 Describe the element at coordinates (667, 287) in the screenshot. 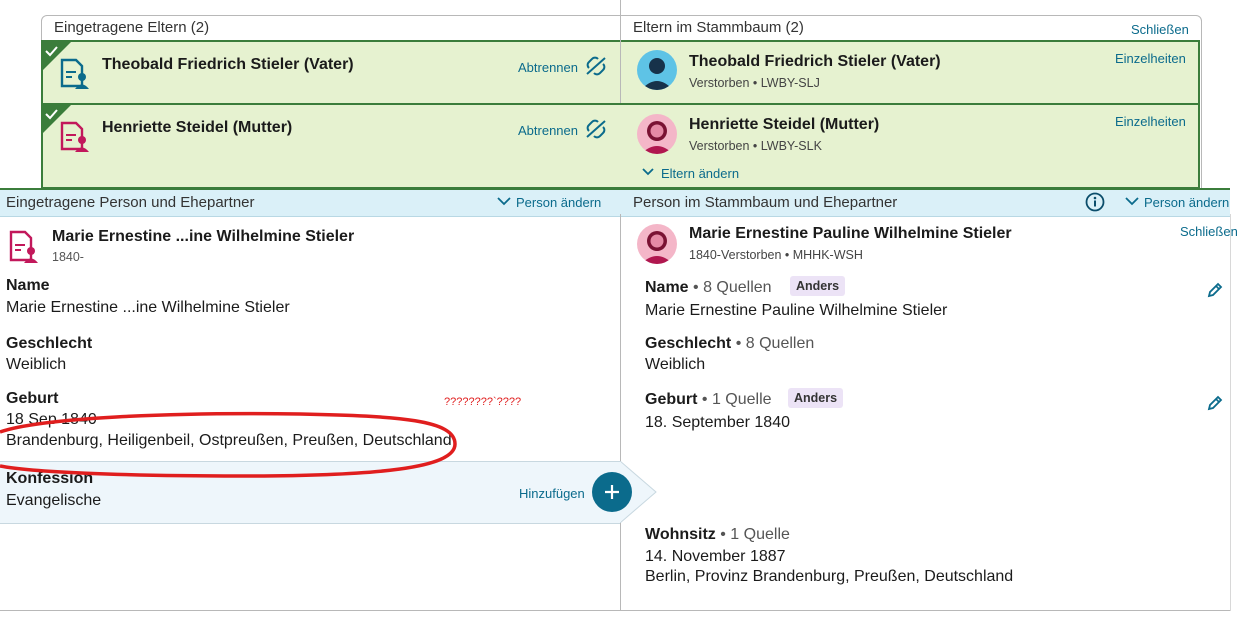

I see `tree-name-label: Name` at that location.